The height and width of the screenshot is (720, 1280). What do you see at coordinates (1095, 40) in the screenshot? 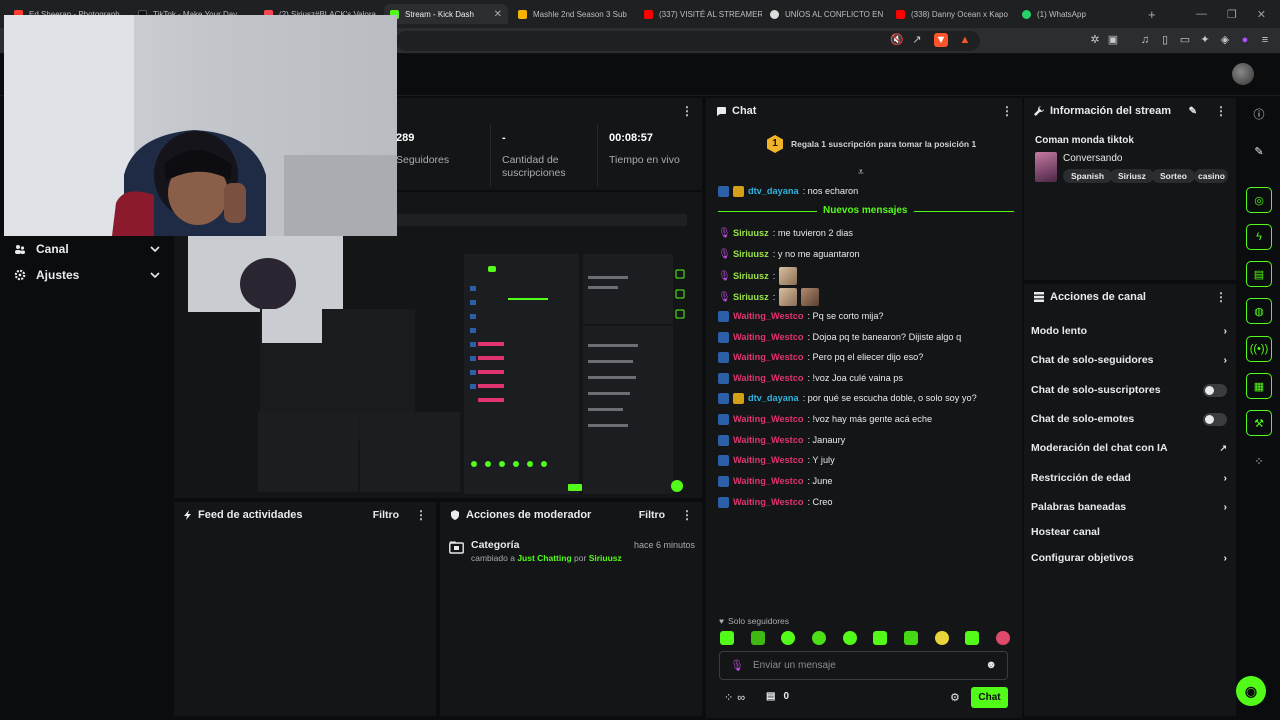
I see `extensions-icon: ✲` at bounding box center [1095, 40].